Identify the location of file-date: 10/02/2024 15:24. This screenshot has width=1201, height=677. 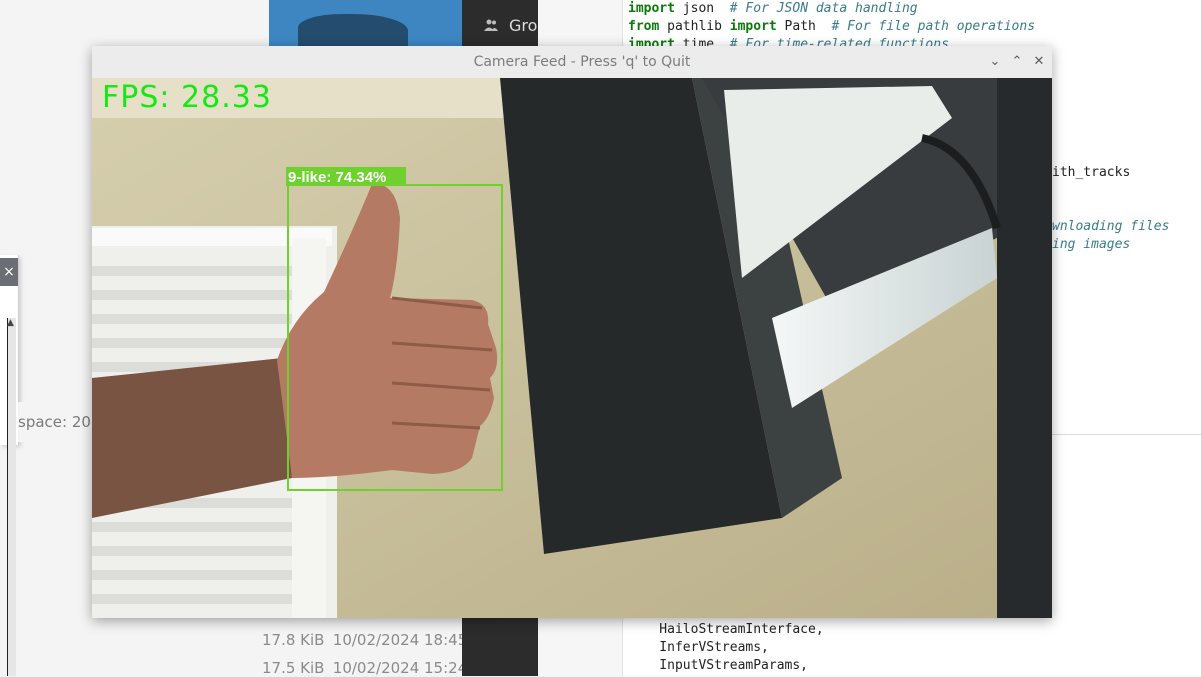
(400, 668).